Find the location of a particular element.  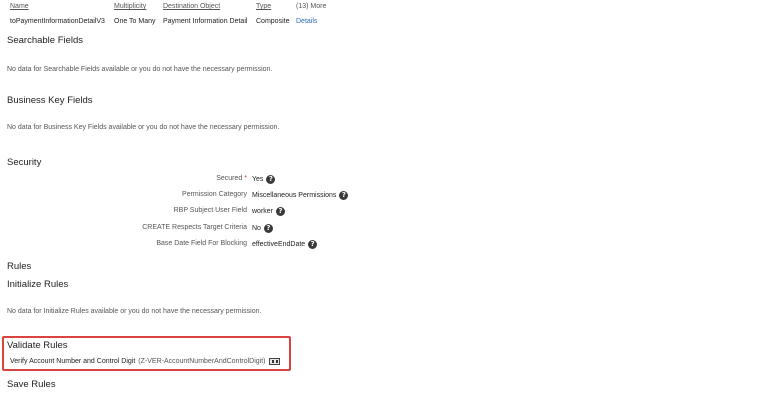

details-link: Details is located at coordinates (306, 21).